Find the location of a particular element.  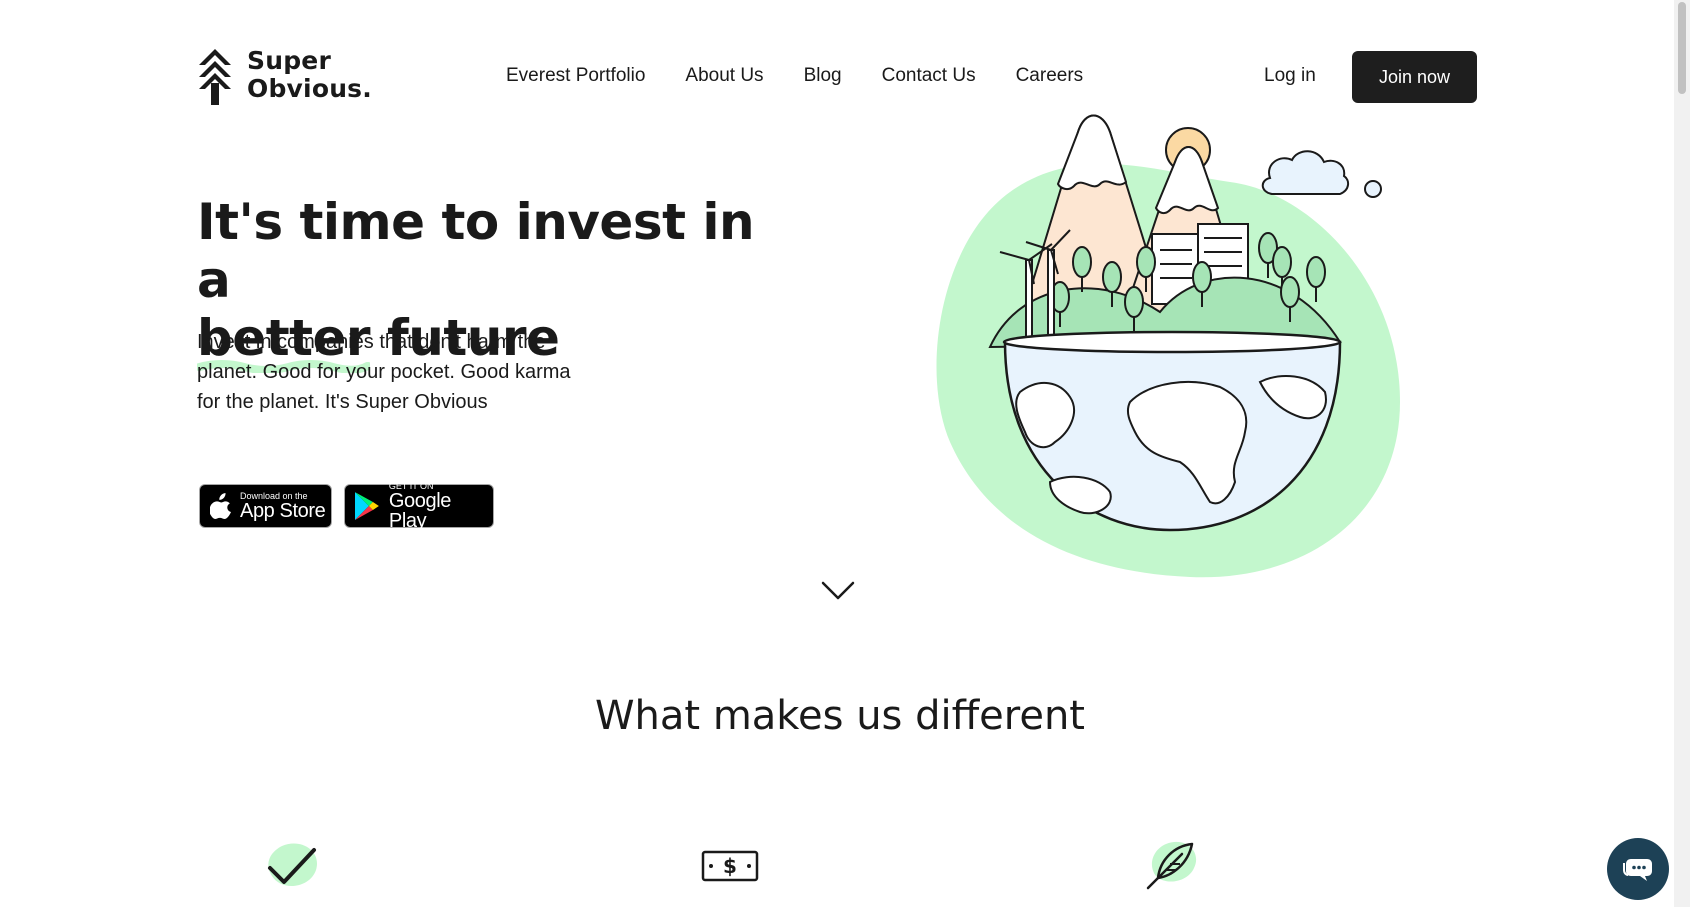

checkmark-icon is located at coordinates (293, 865).